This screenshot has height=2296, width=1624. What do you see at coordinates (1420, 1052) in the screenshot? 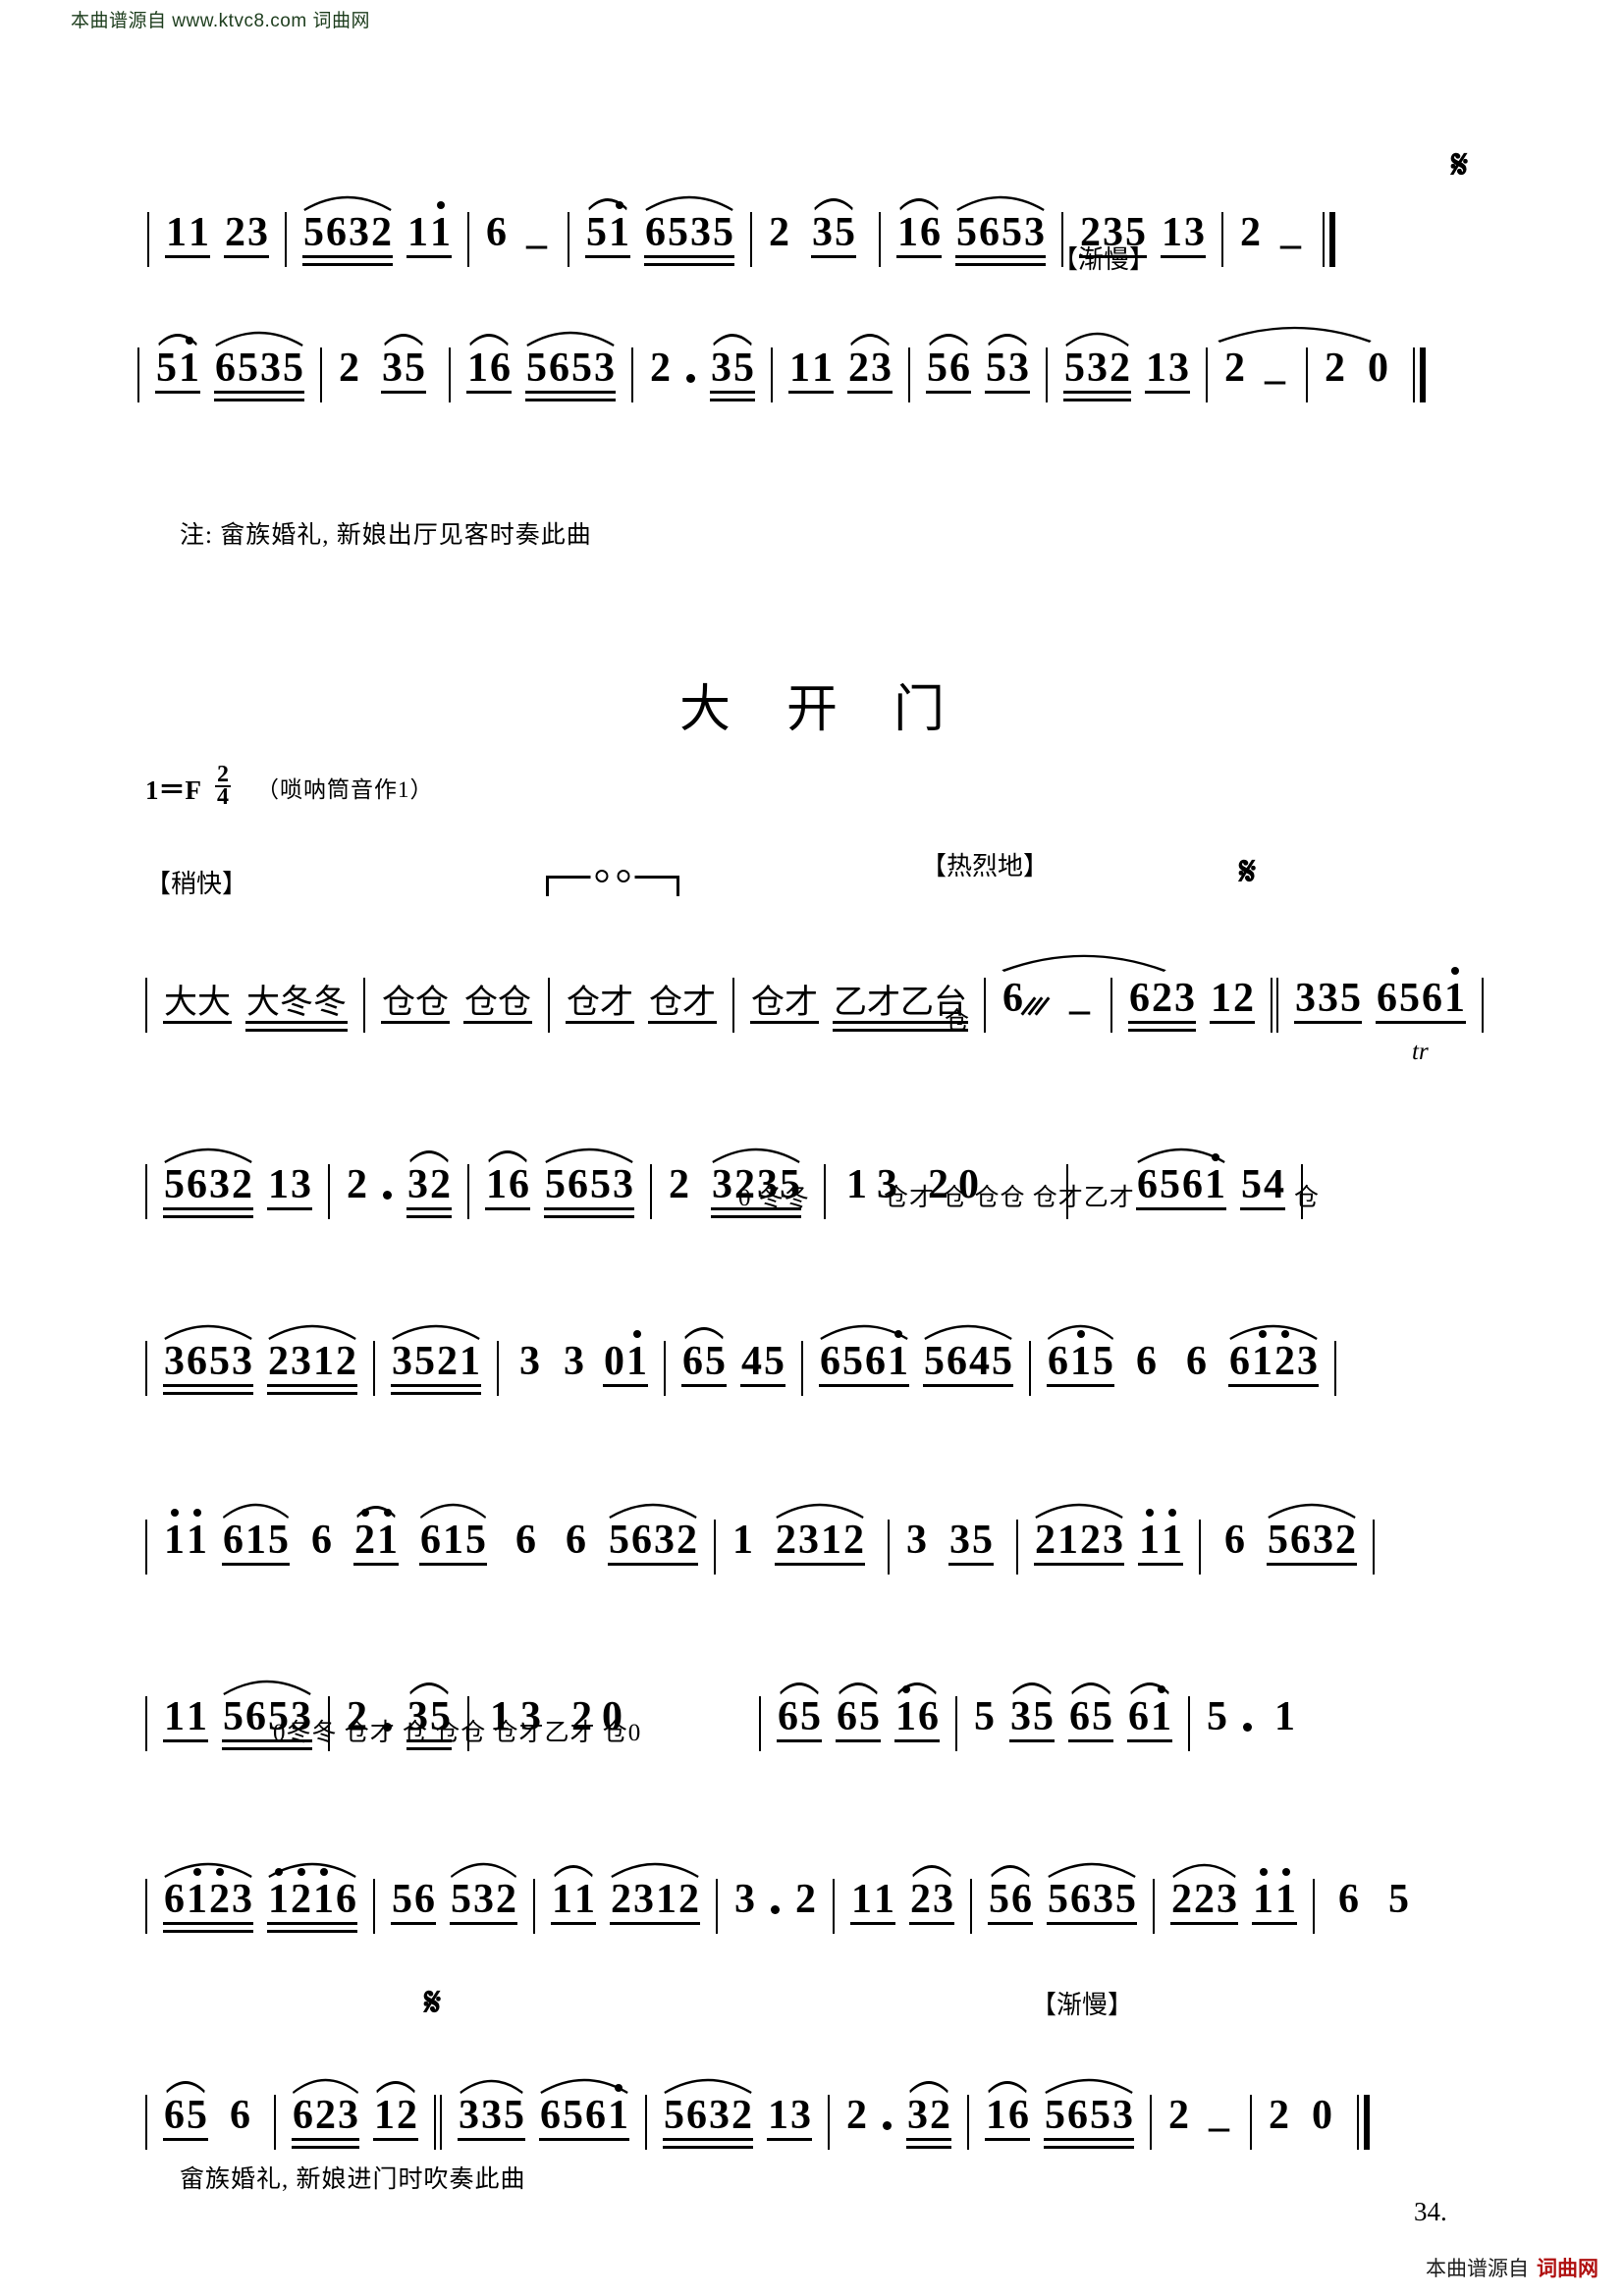
I see `trill-mark: tr` at bounding box center [1420, 1052].